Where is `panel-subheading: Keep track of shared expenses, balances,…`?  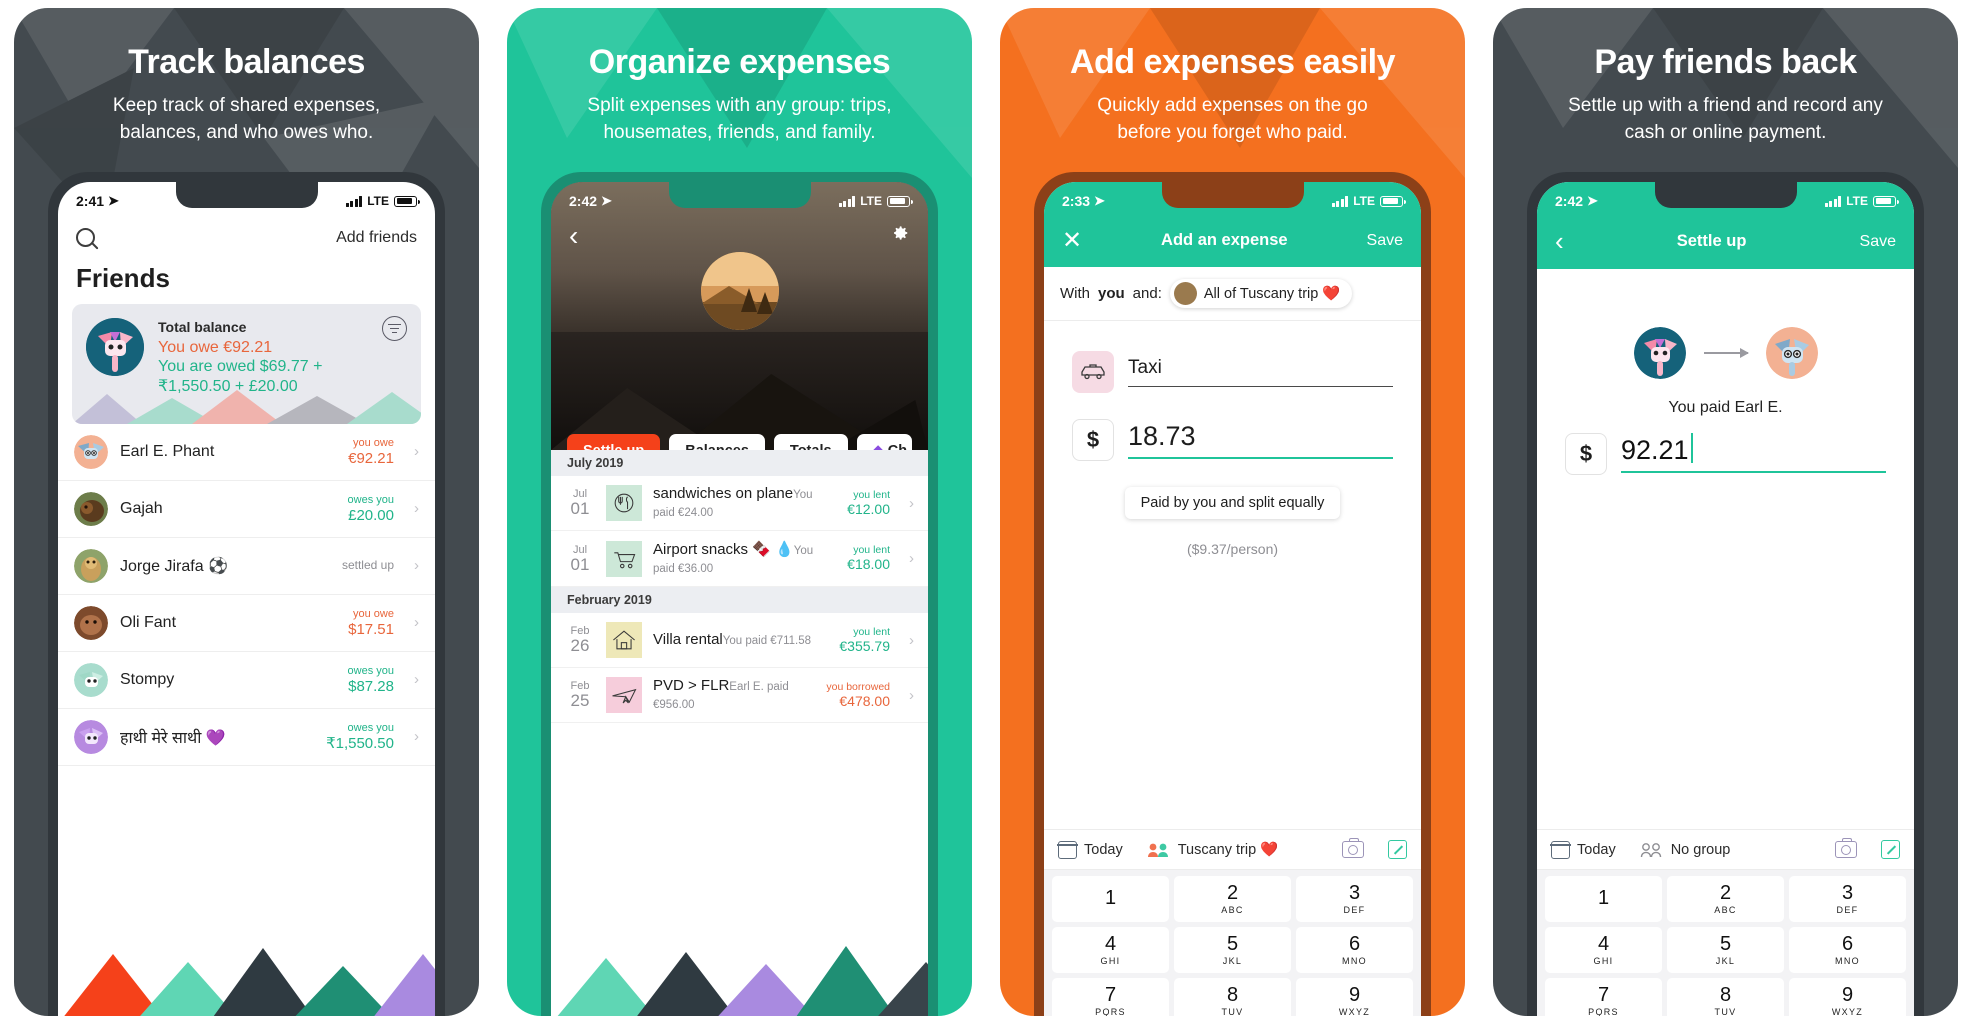 panel-subheading: Keep track of shared expenses, balances,… is located at coordinates (246, 119).